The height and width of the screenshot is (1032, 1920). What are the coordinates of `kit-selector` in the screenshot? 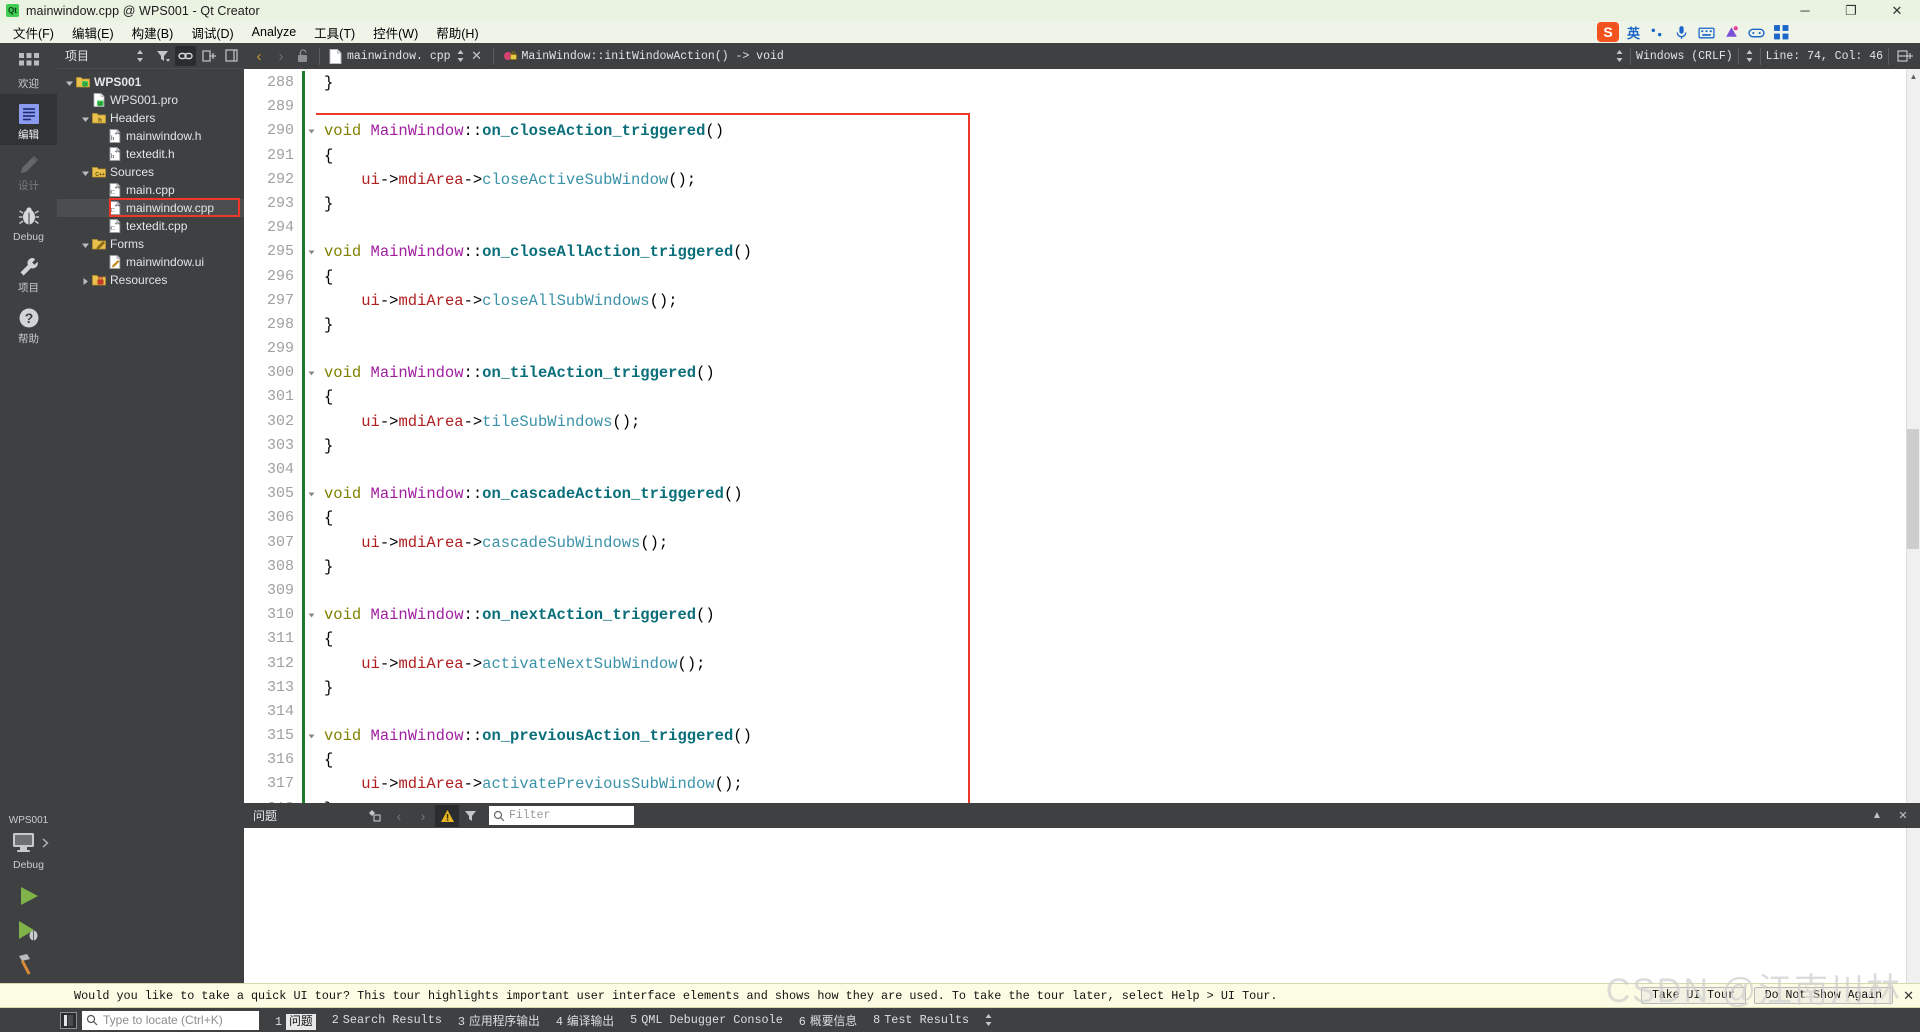 It's located at (29, 843).